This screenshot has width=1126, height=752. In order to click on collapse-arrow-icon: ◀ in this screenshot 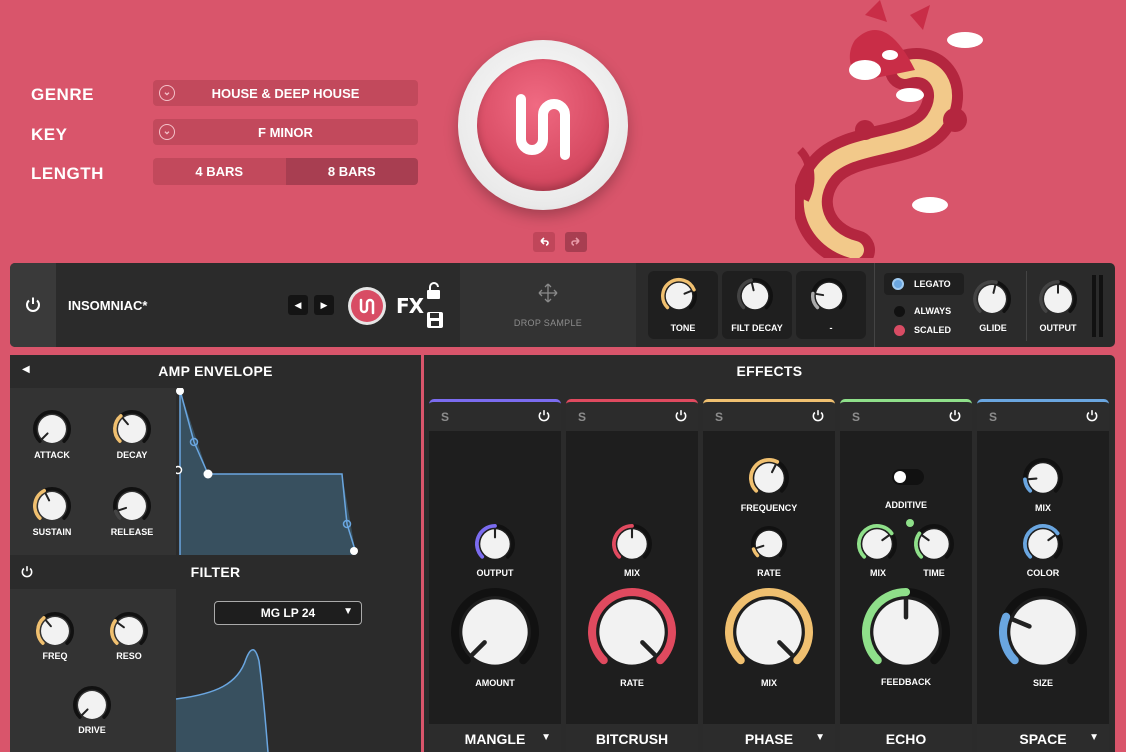, I will do `click(26, 369)`.